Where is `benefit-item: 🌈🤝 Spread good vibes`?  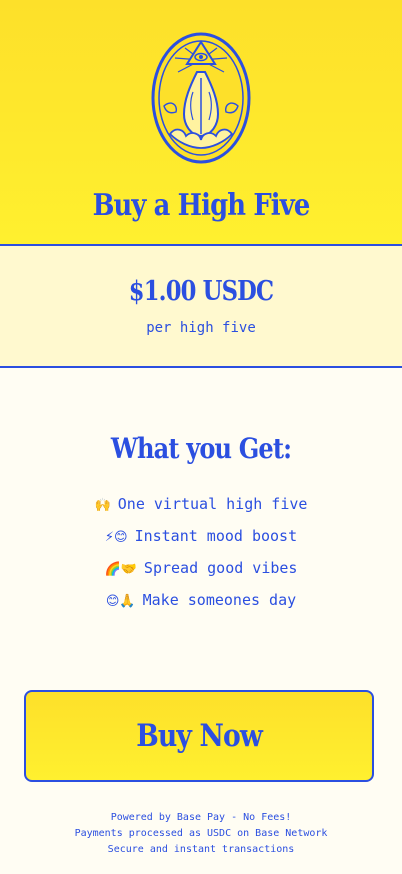 benefit-item: 🌈🤝 Spread good vibes is located at coordinates (201, 572).